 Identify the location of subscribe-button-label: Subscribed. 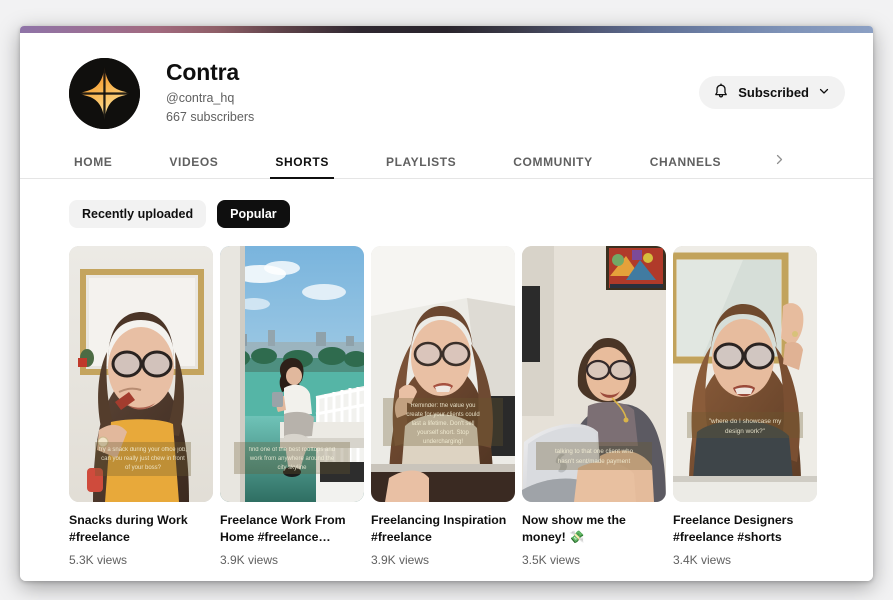
(773, 92).